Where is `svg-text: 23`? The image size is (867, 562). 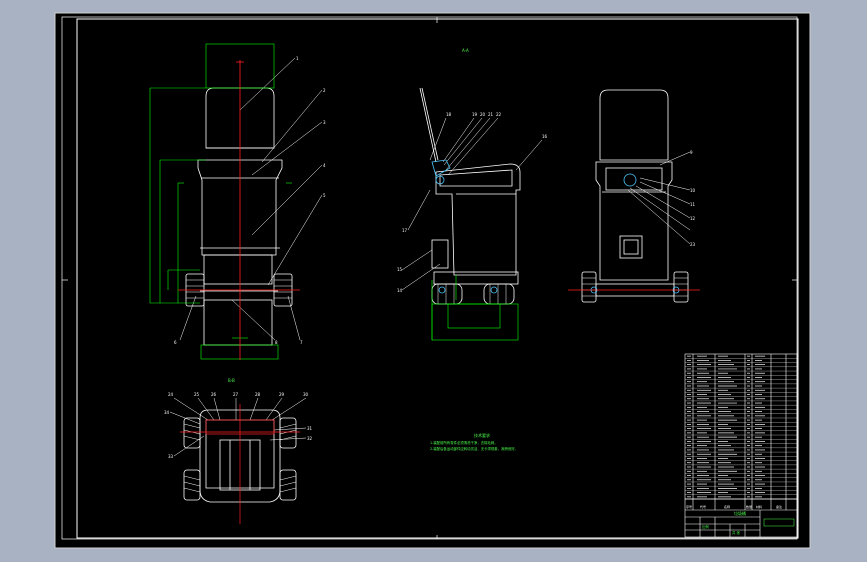
svg-text: 23 is located at coordinates (693, 244).